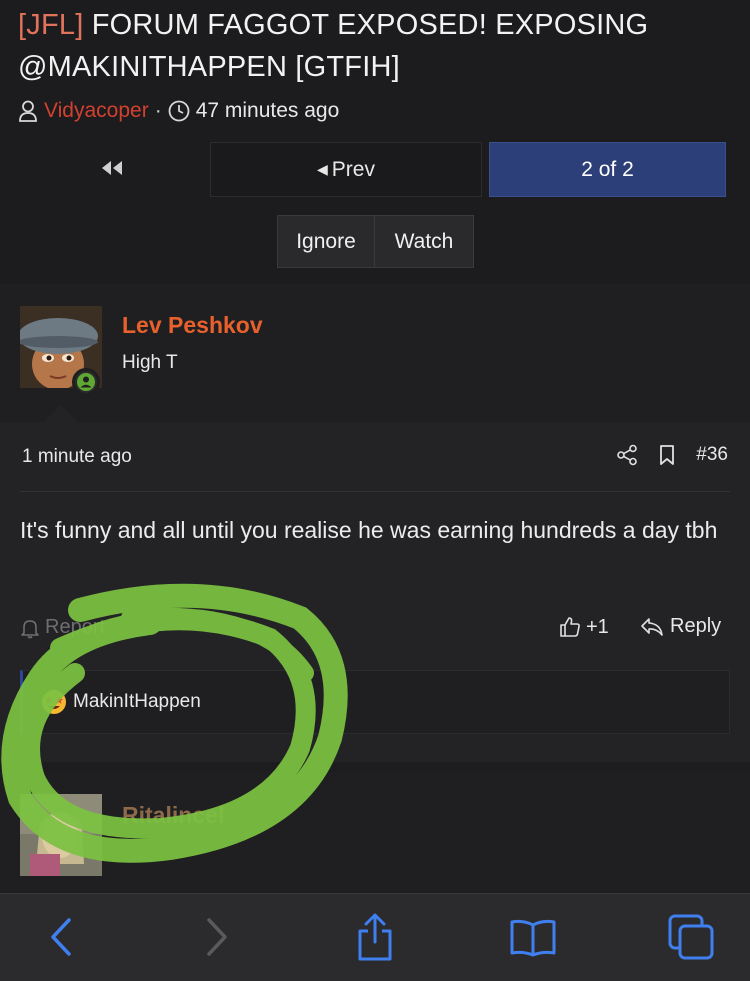 Image resolution: width=750 pixels, height=981 pixels. I want to click on thumbs-up-icon, so click(570, 627).